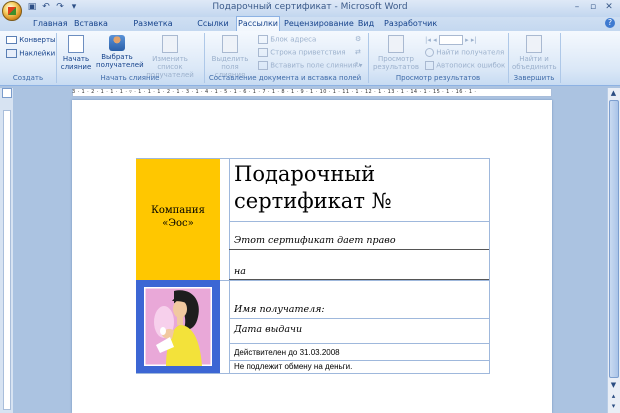 The image size is (620, 413). Describe the element at coordinates (268, 329) in the screenshot. I see `issue-date-label: Дата выдачи` at that location.